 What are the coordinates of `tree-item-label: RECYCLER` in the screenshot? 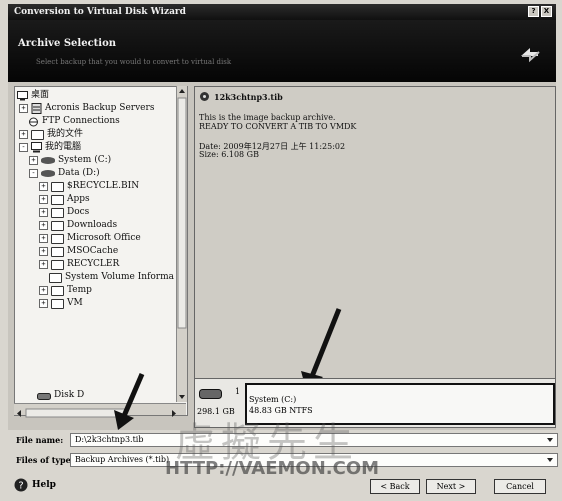 It's located at (93, 264).